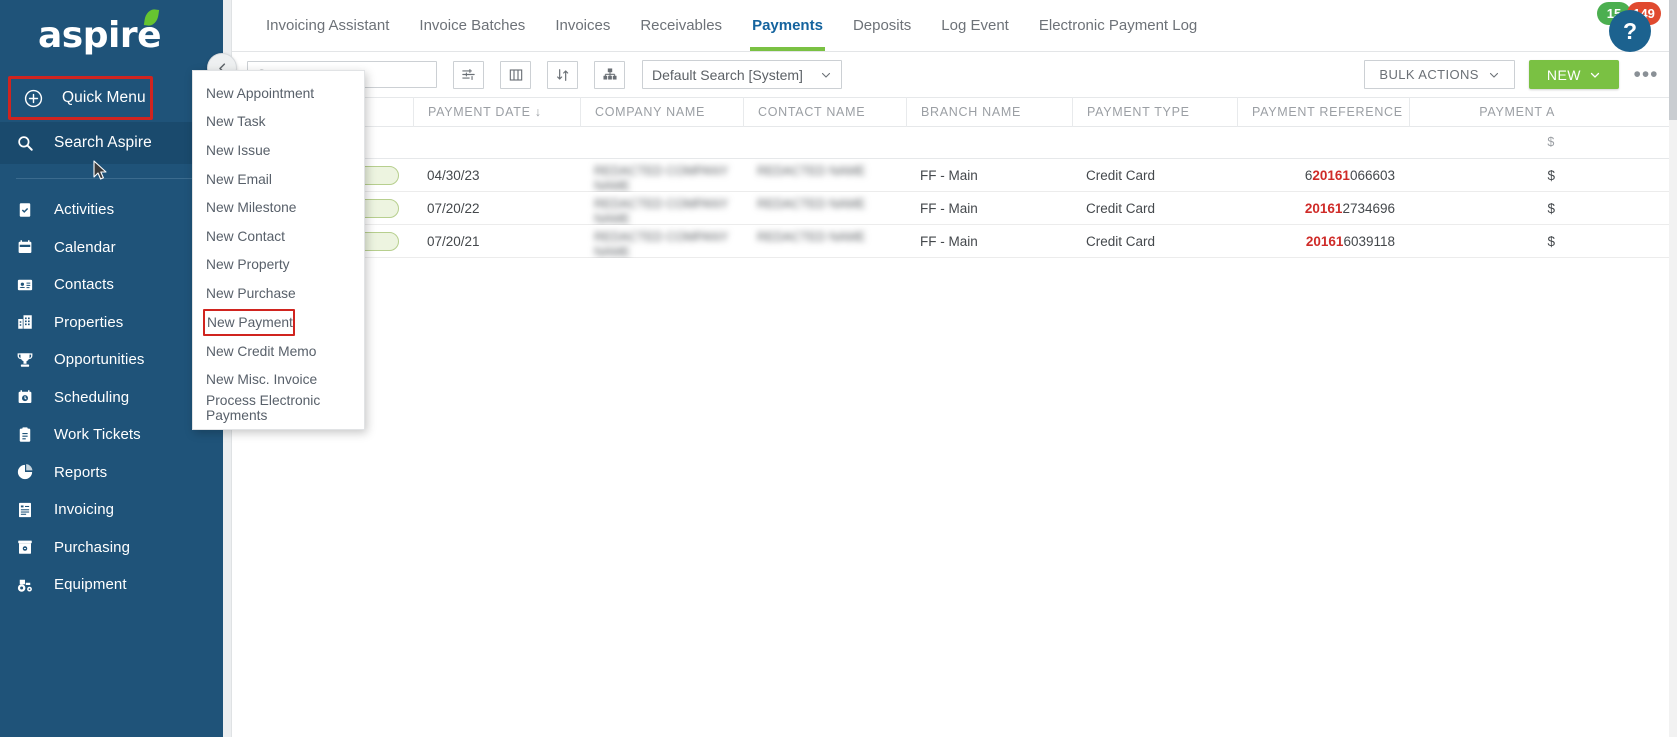 Image resolution: width=1677 pixels, height=737 pixels. What do you see at coordinates (278, 122) in the screenshot?
I see `quick-menu-item-new-task: New Task` at bounding box center [278, 122].